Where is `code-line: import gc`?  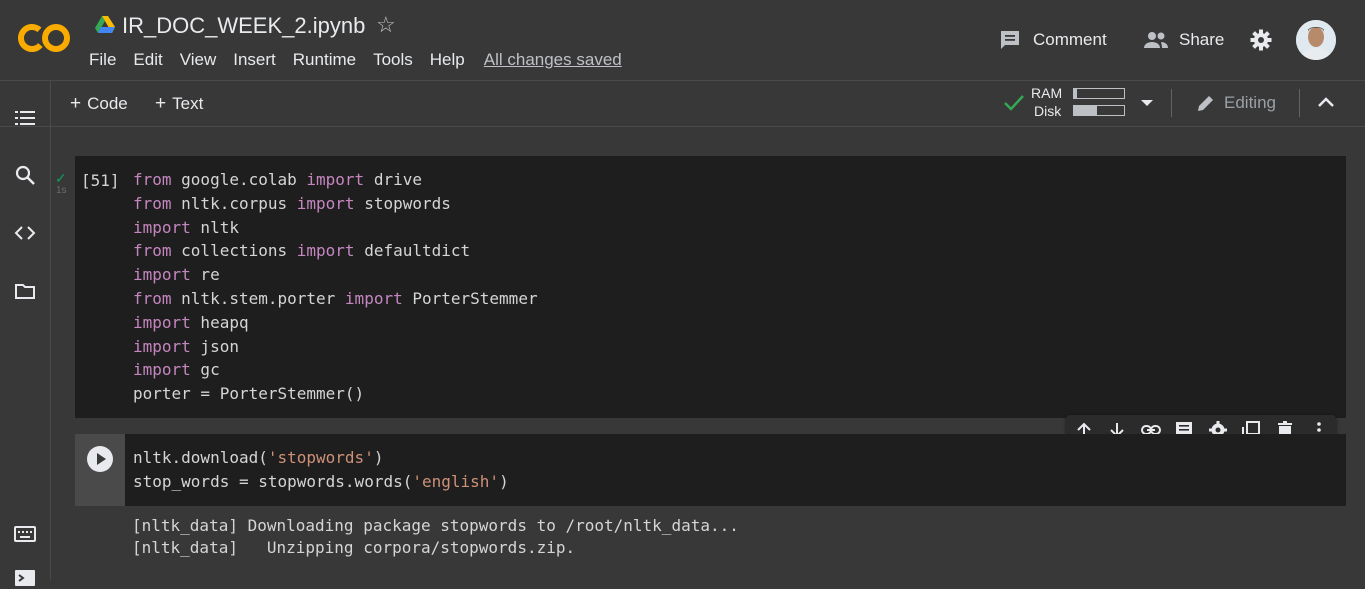 code-line: import gc is located at coordinates (176, 370).